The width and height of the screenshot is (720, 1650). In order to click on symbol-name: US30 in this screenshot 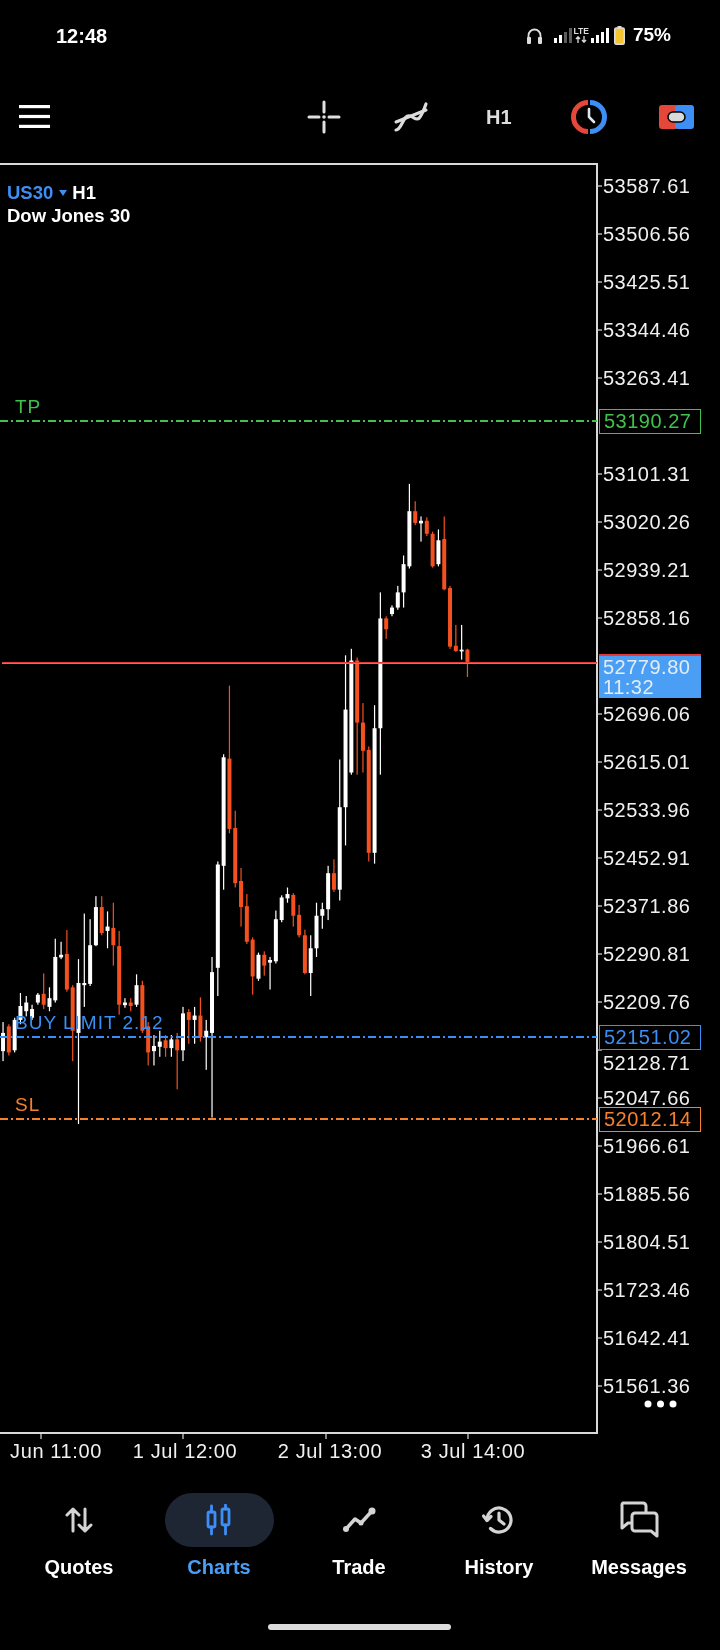, I will do `click(30, 193)`.